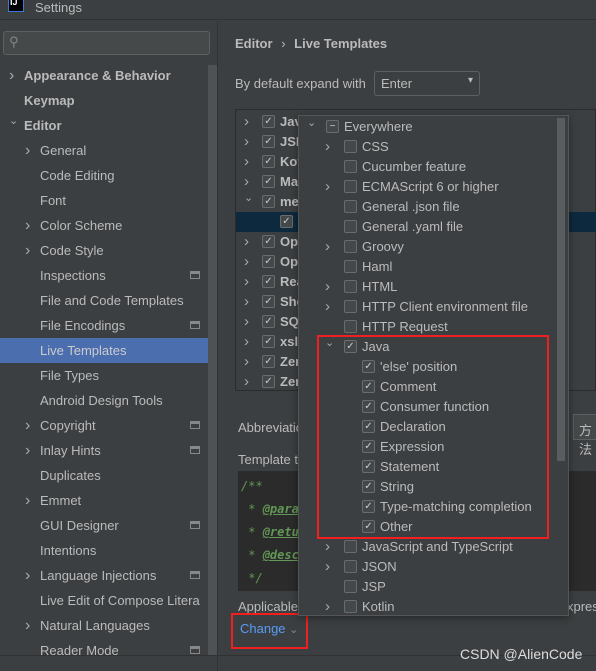  Describe the element at coordinates (428, 567) in the screenshot. I see `context-item: › JSON` at that location.